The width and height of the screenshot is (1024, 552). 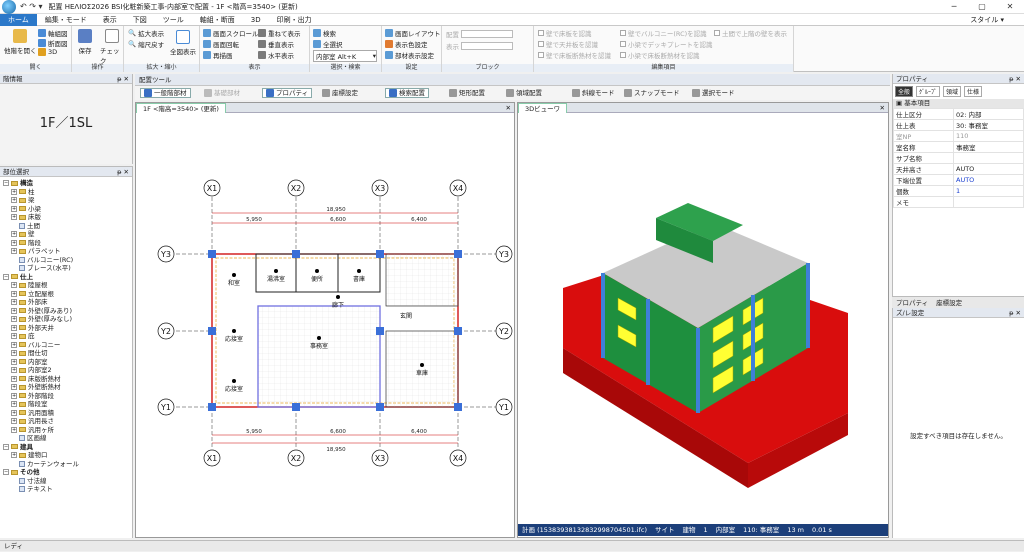 I want to click on option-slab-insulation: 壁で床板断熱材を認識, so click(x=574, y=55).